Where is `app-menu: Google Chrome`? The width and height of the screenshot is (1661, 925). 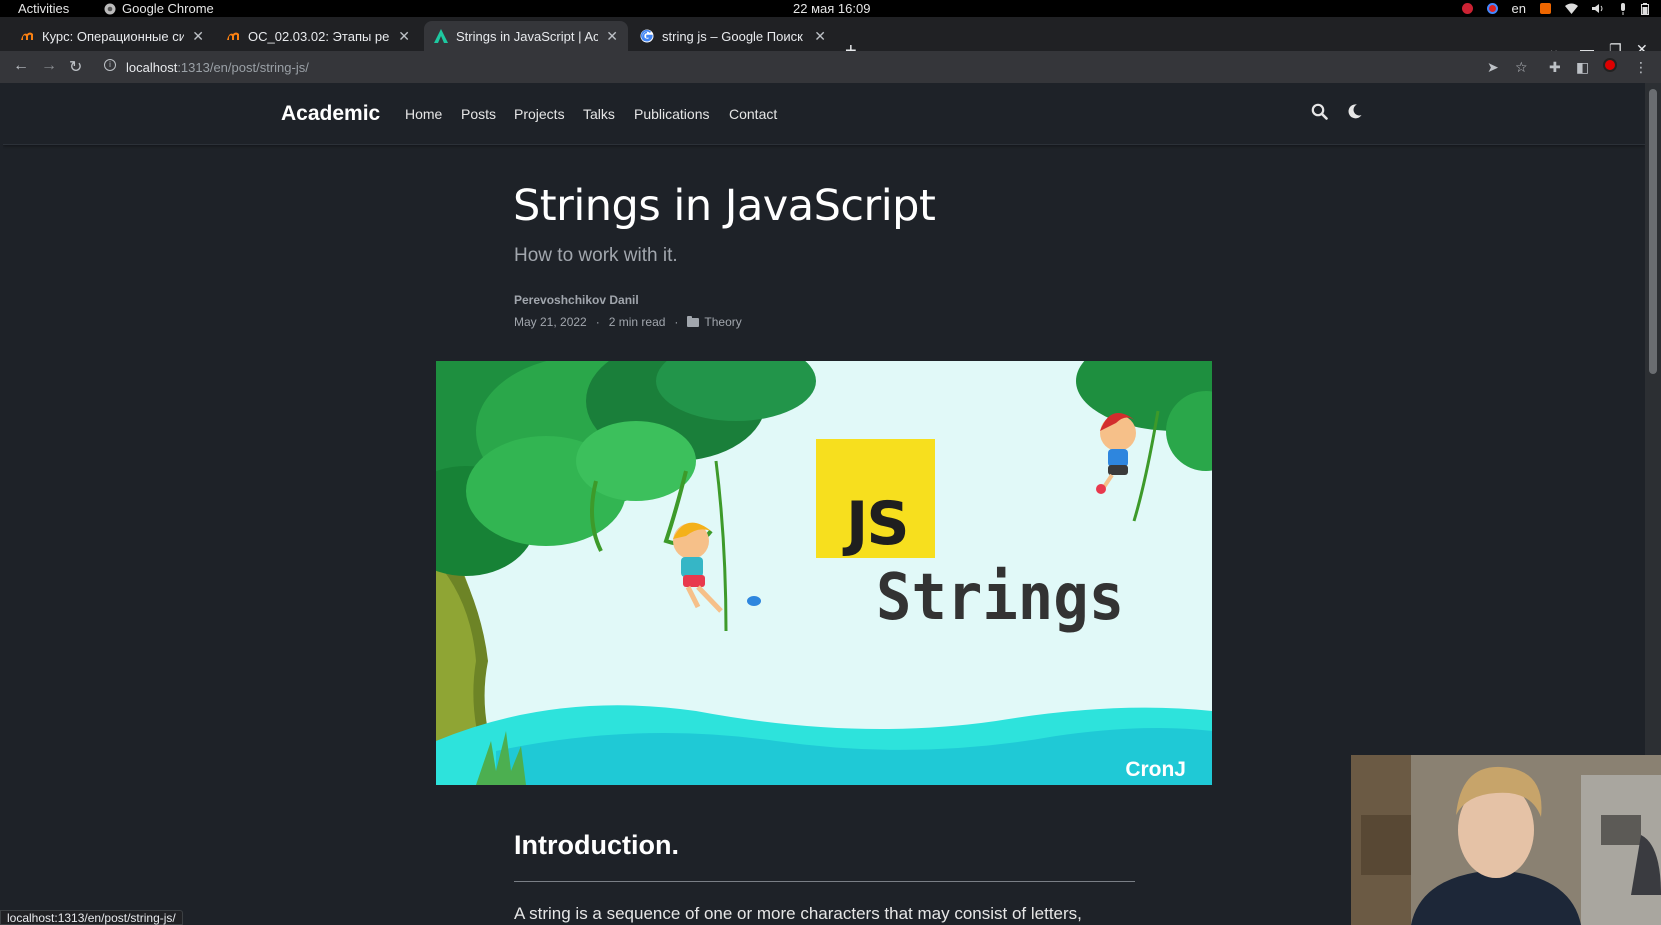 app-menu: Google Chrome is located at coordinates (159, 8).